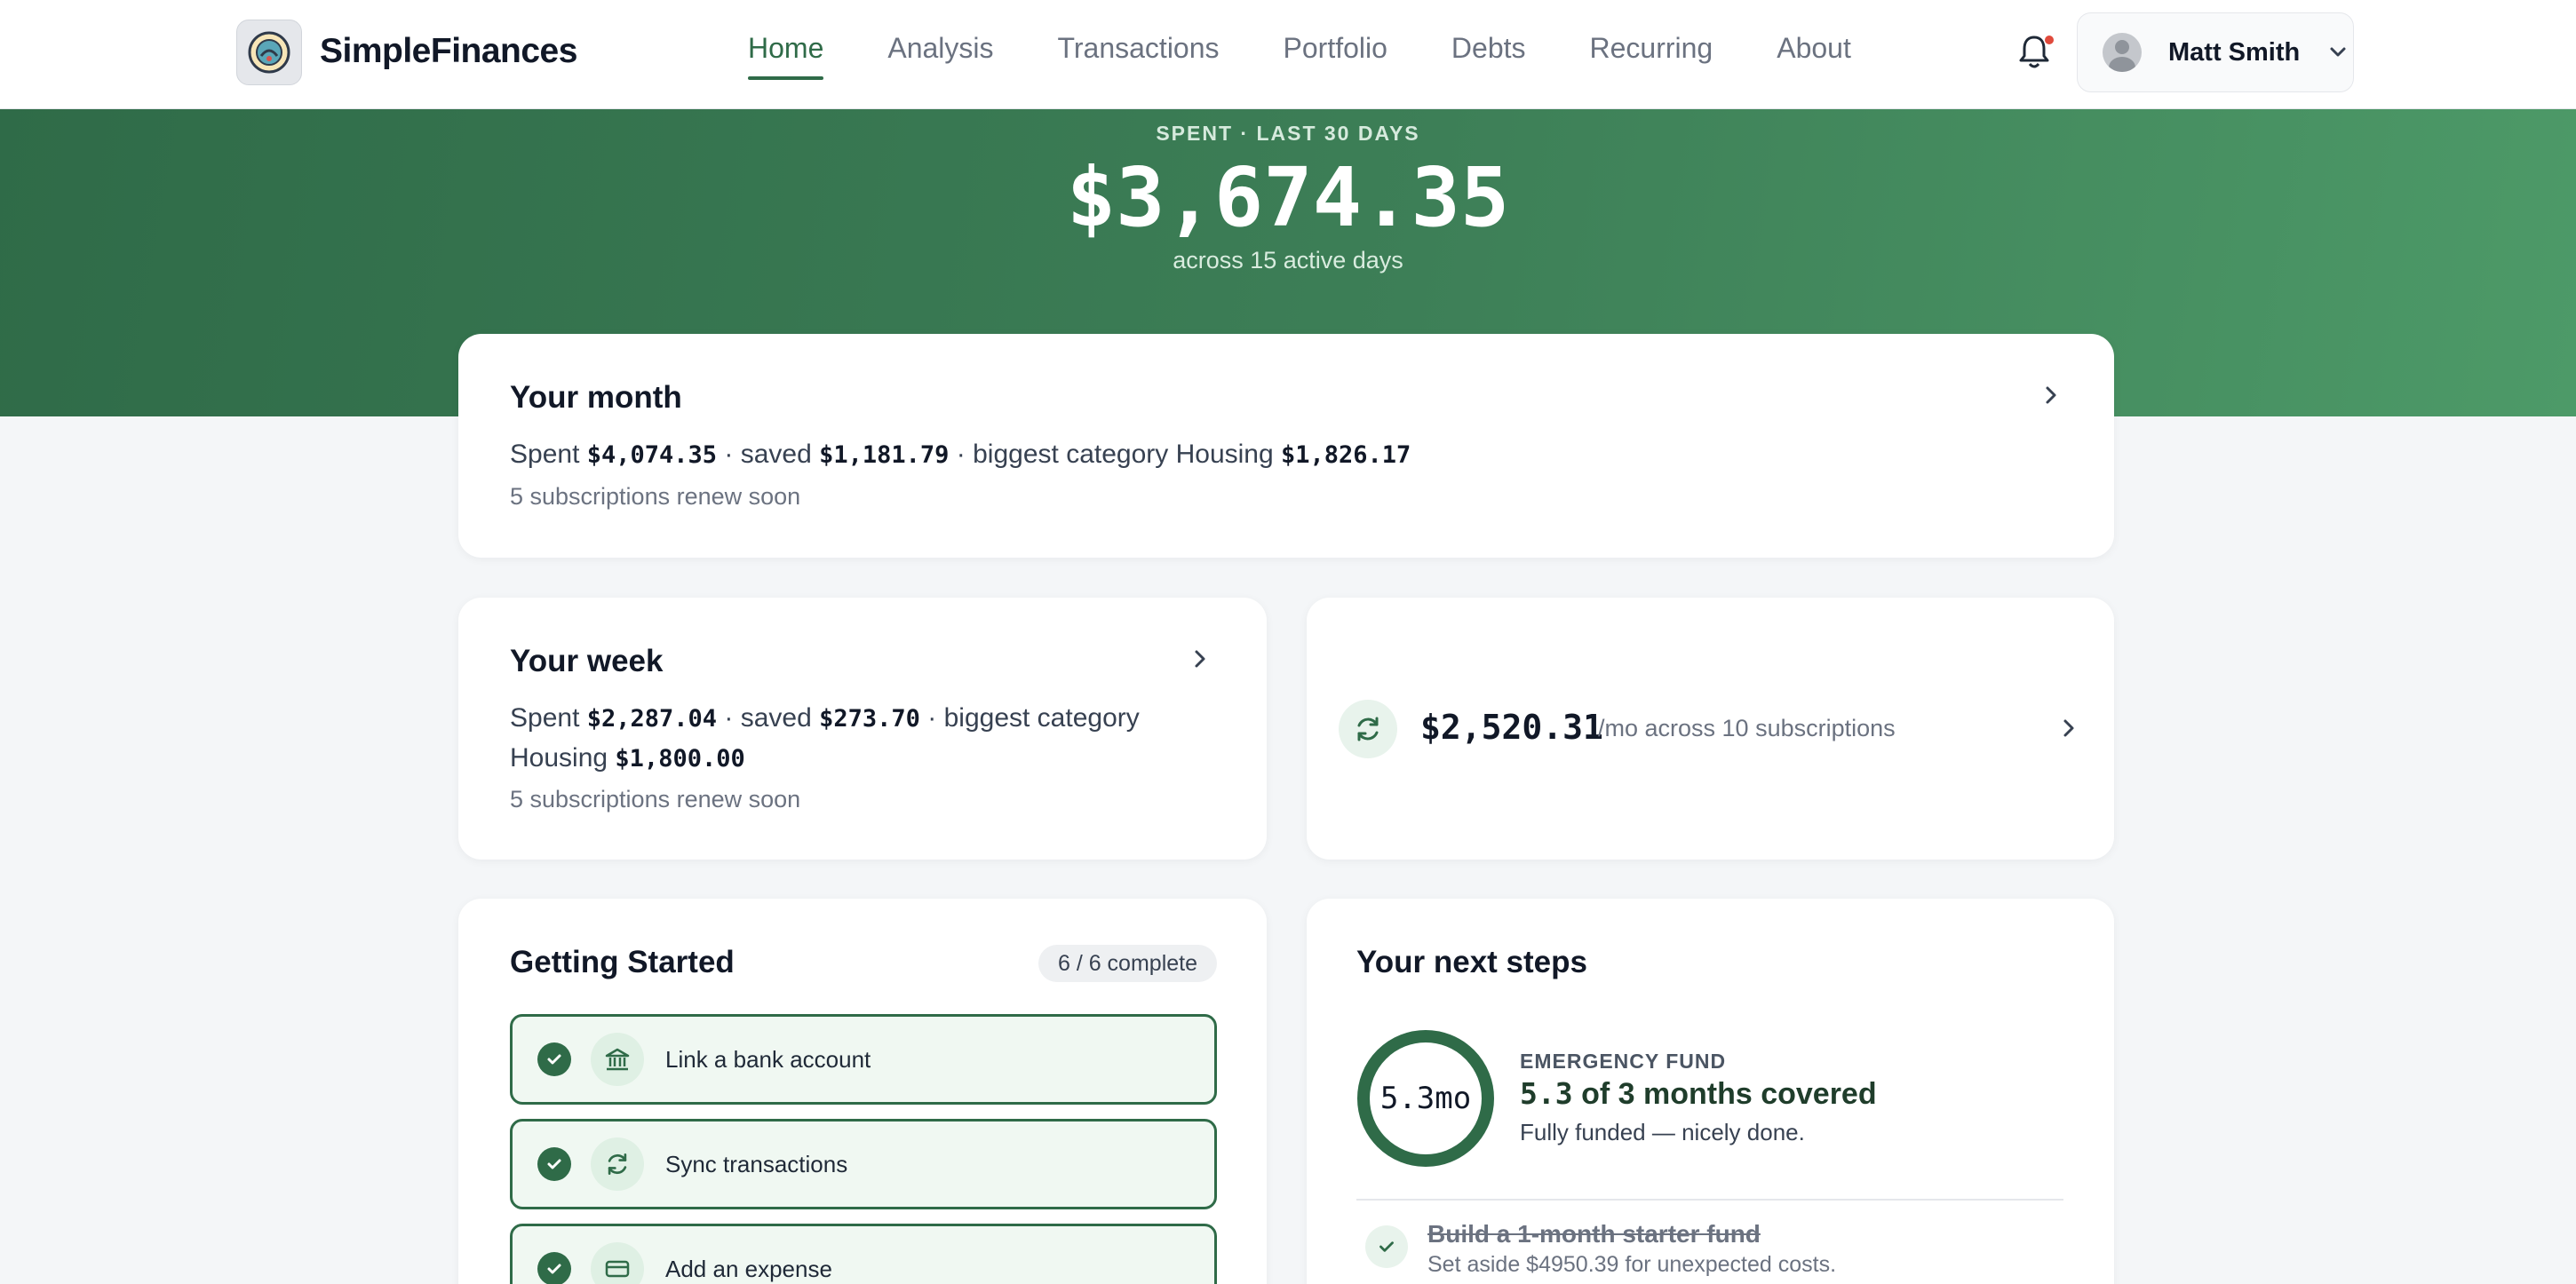 This screenshot has height=1284, width=2576. Describe the element at coordinates (655, 496) in the screenshot. I see `month-note: 5 subscriptions renew soon` at that location.